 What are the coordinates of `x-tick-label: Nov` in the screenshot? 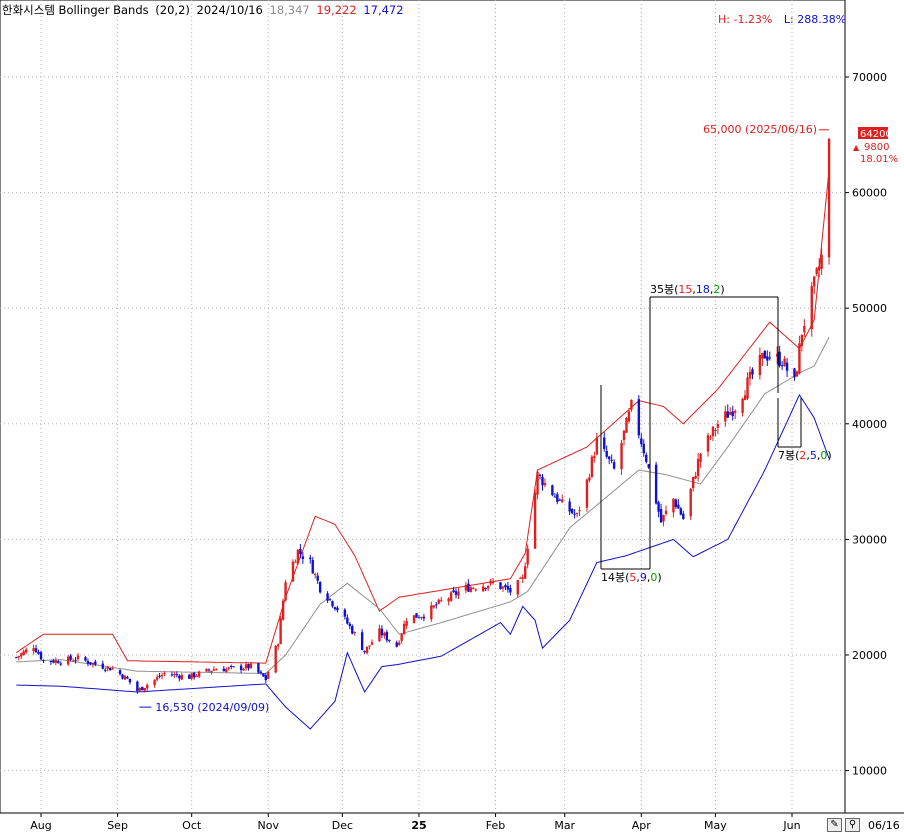 It's located at (269, 825).